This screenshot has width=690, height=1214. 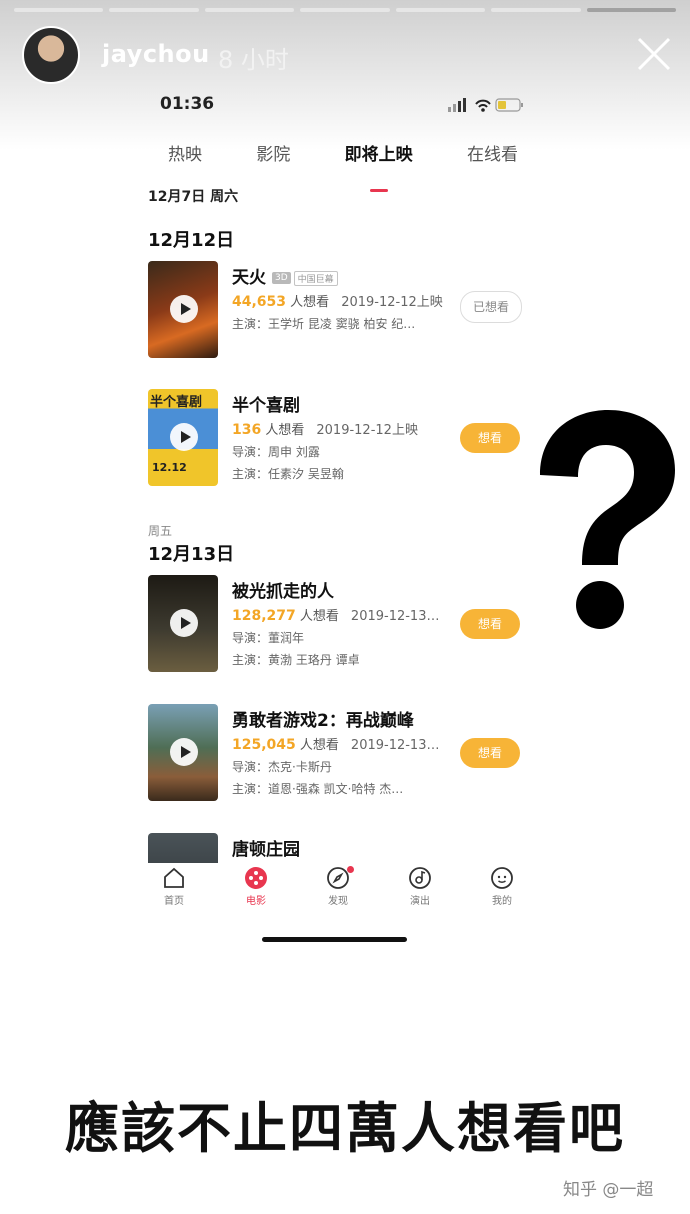 What do you see at coordinates (350, 869) in the screenshot?
I see `notification-badge` at bounding box center [350, 869].